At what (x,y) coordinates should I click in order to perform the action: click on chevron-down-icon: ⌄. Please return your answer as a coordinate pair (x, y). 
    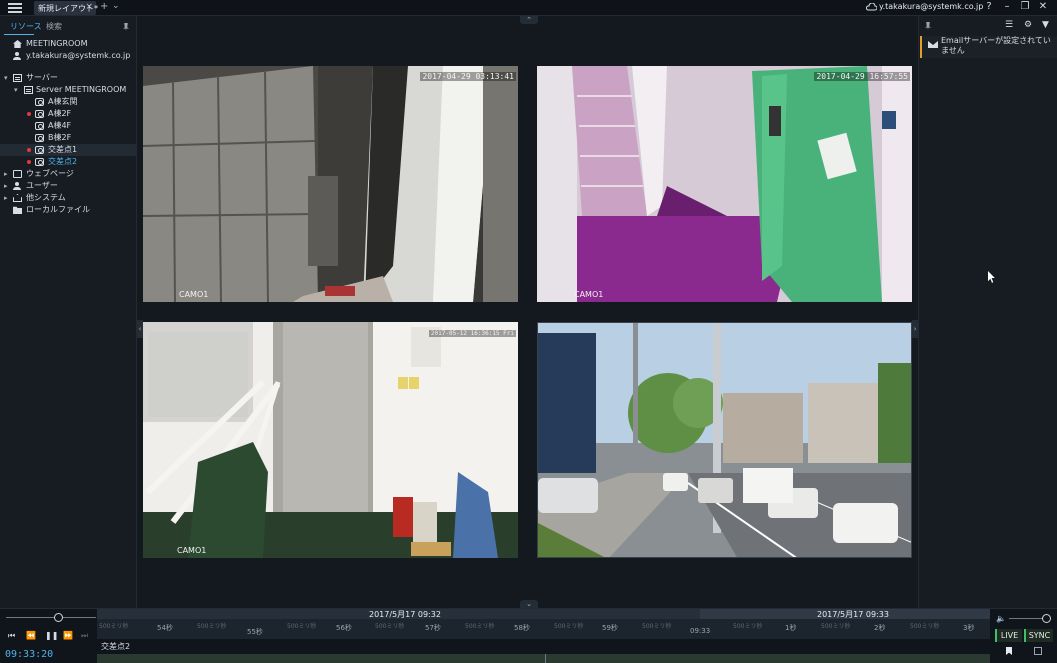
    Looking at the image, I should click on (116, 6).